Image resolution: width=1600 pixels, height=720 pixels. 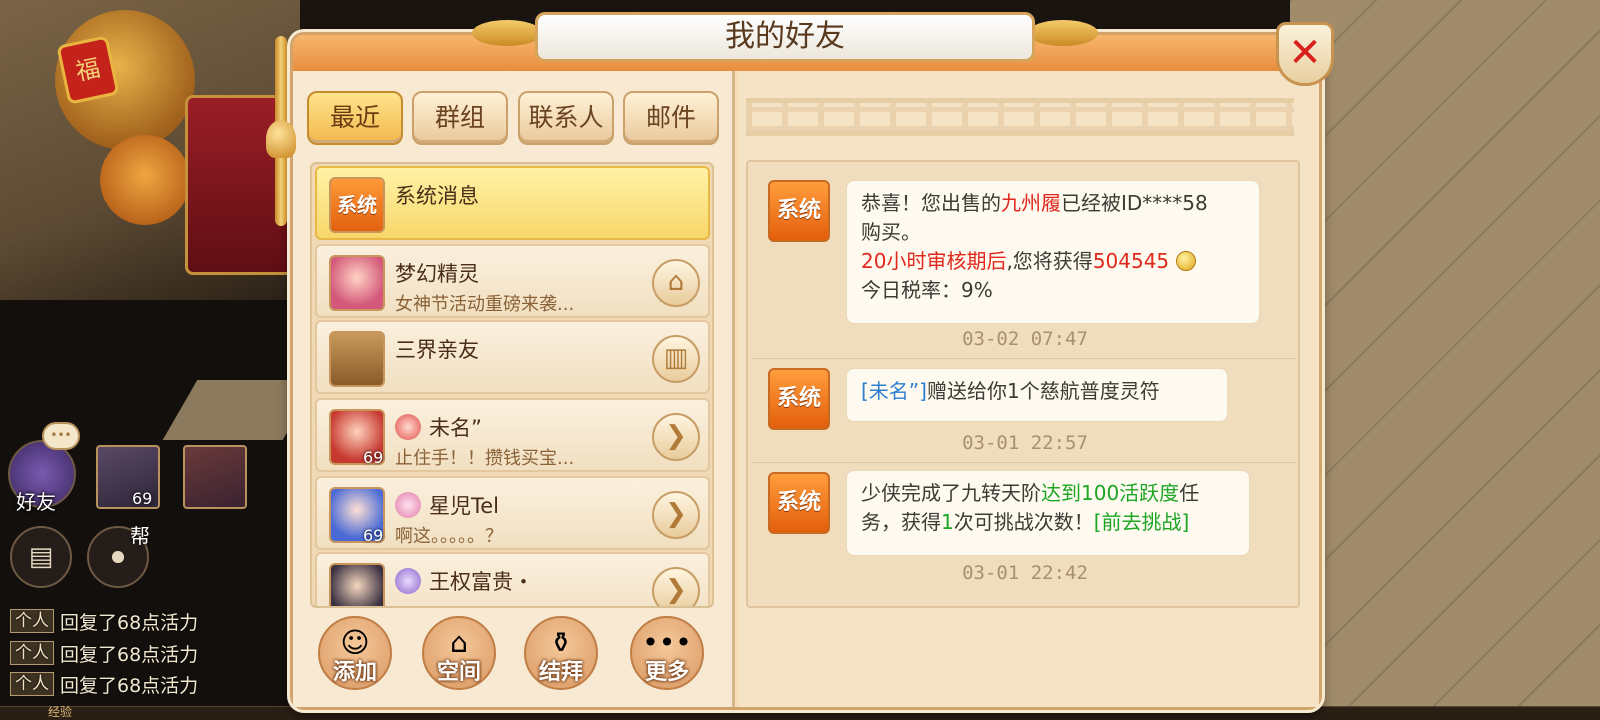 I want to click on add-friend-button: ☺ 添加, so click(x=355, y=653).